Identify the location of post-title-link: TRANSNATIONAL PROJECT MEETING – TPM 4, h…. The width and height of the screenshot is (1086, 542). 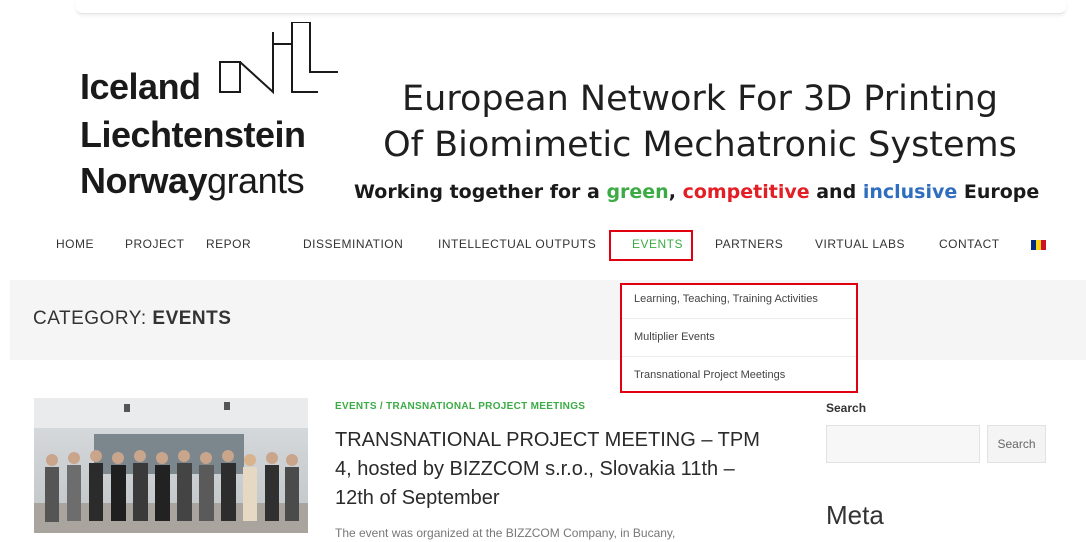
(550, 469).